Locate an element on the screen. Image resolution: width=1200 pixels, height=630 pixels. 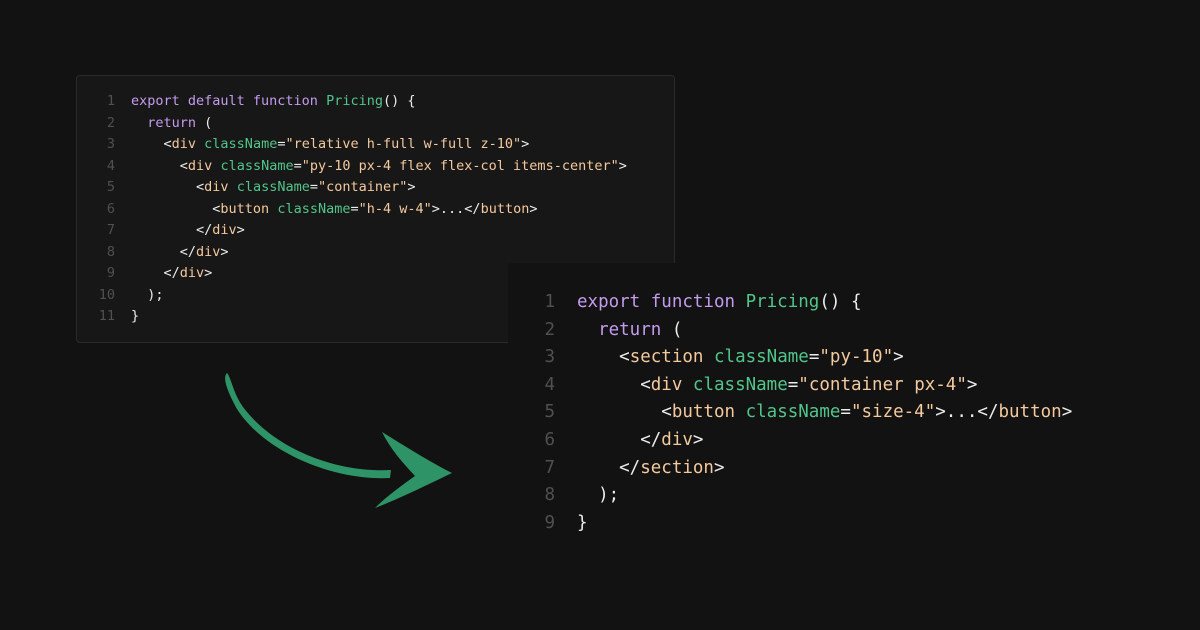
code-line: 5 <div className="container"> is located at coordinates (362, 188).